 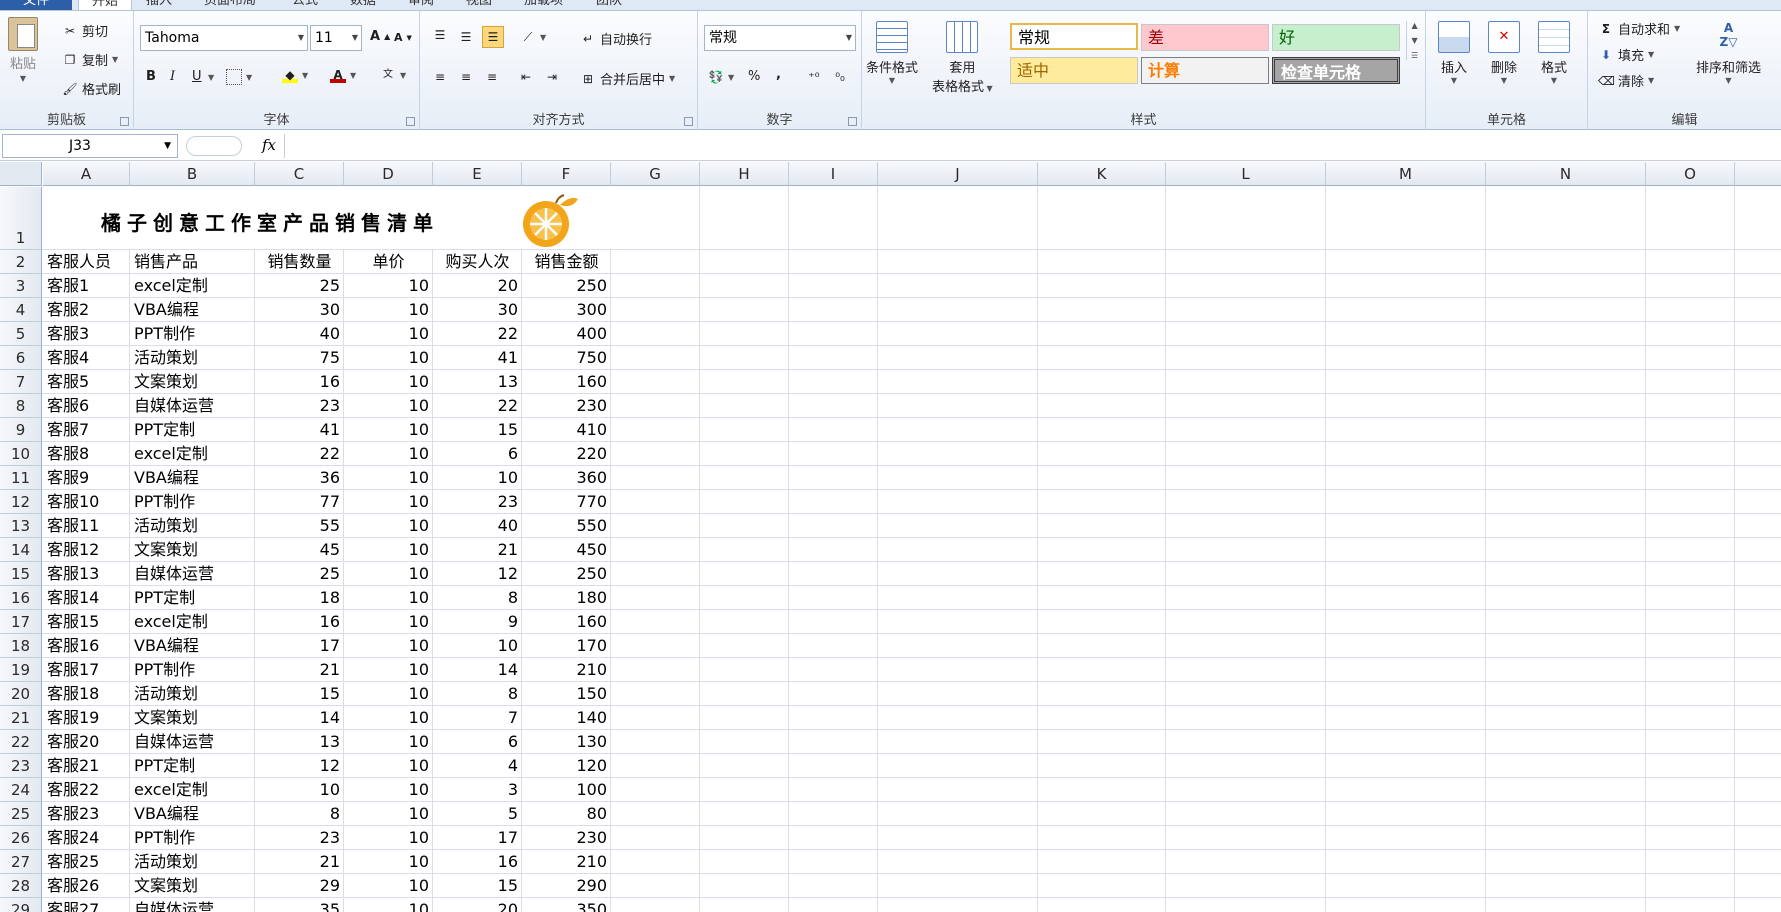 What do you see at coordinates (86, 598) in the screenshot?
I see `data-cell: 客服14` at bounding box center [86, 598].